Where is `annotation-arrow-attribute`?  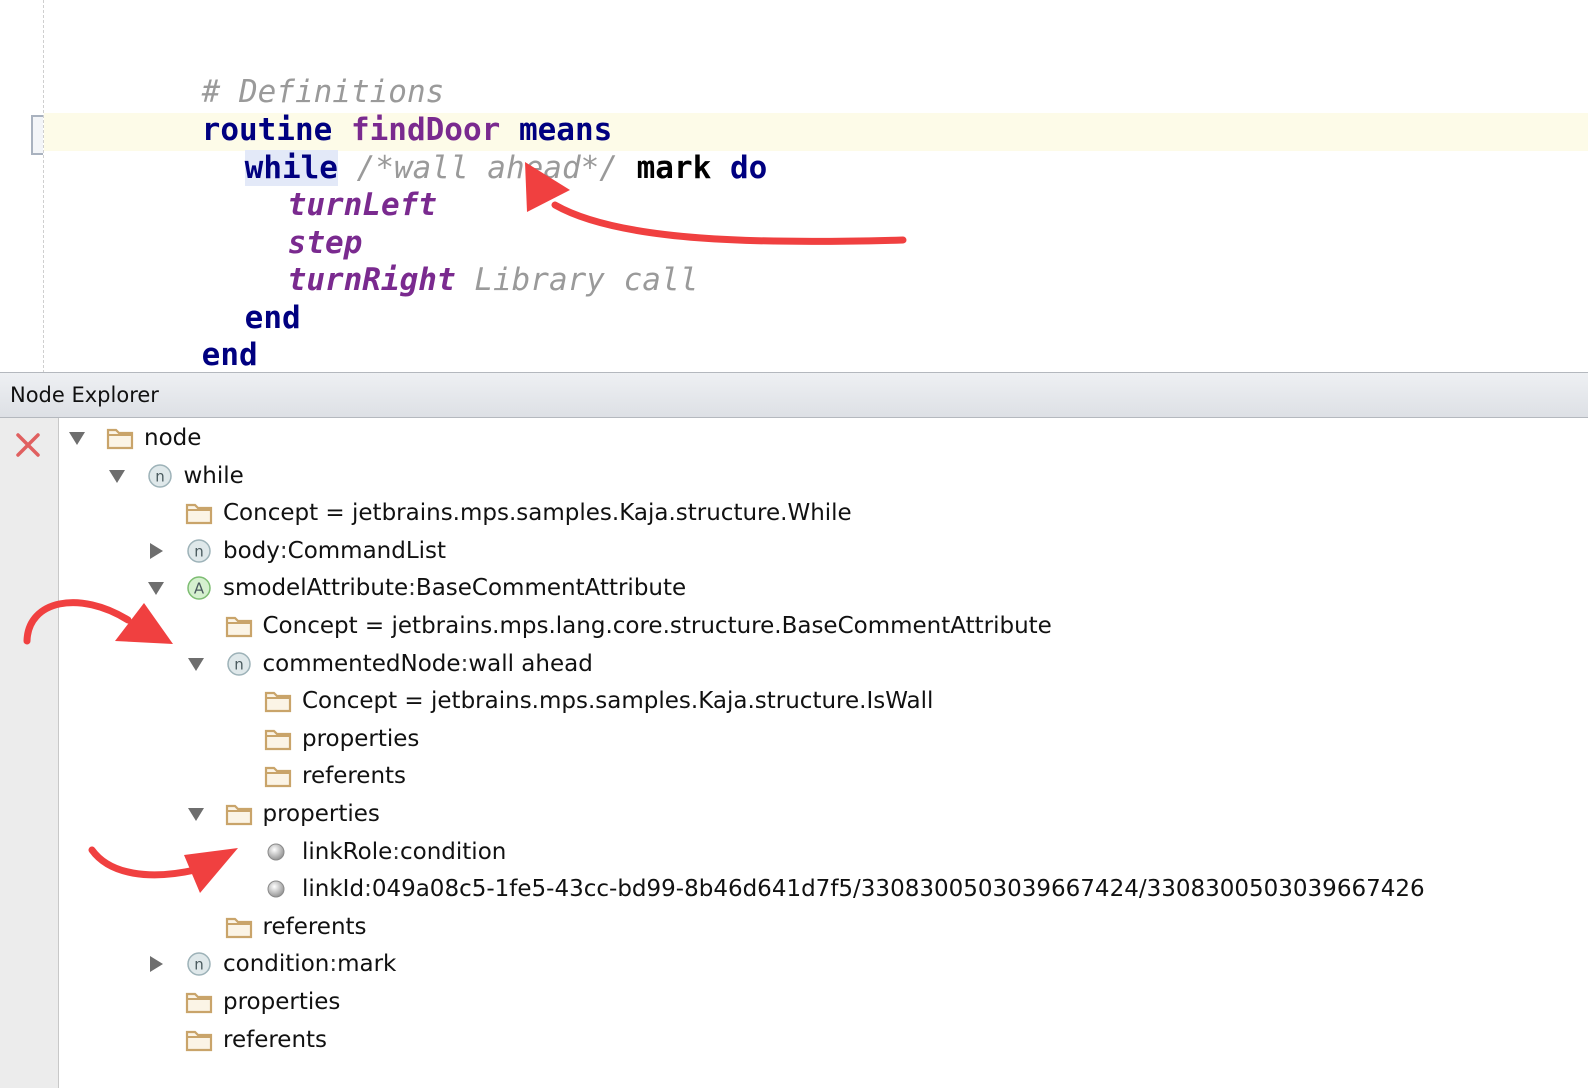
annotation-arrow-attribute is located at coordinates (77, 622).